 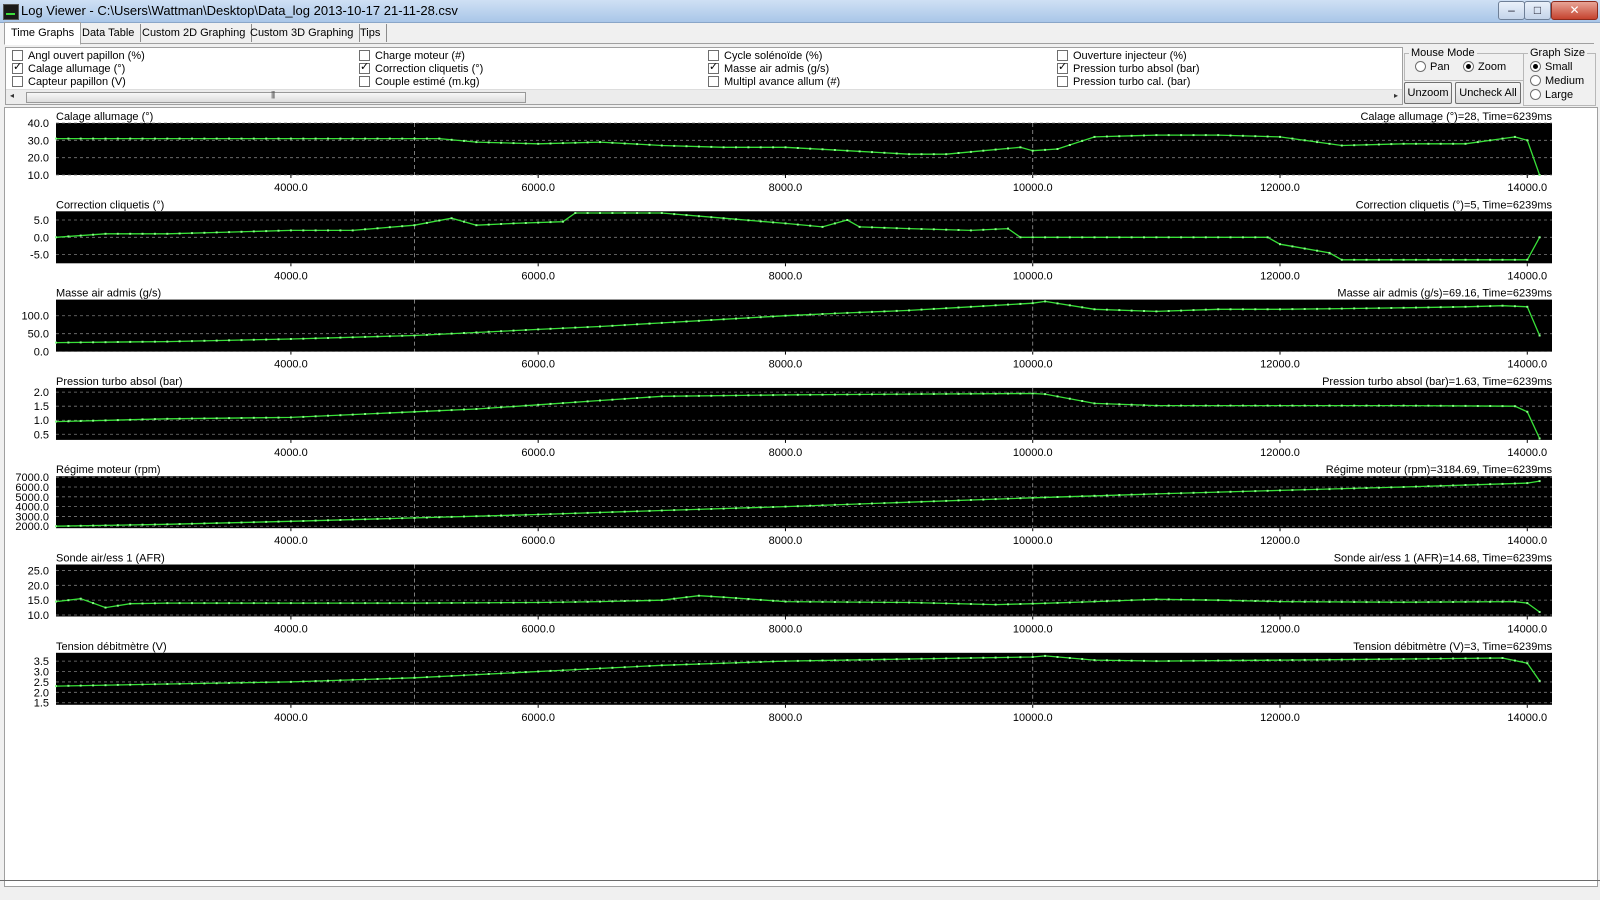 What do you see at coordinates (38, 124) in the screenshot?
I see `y-tick-label: 40.0` at bounding box center [38, 124].